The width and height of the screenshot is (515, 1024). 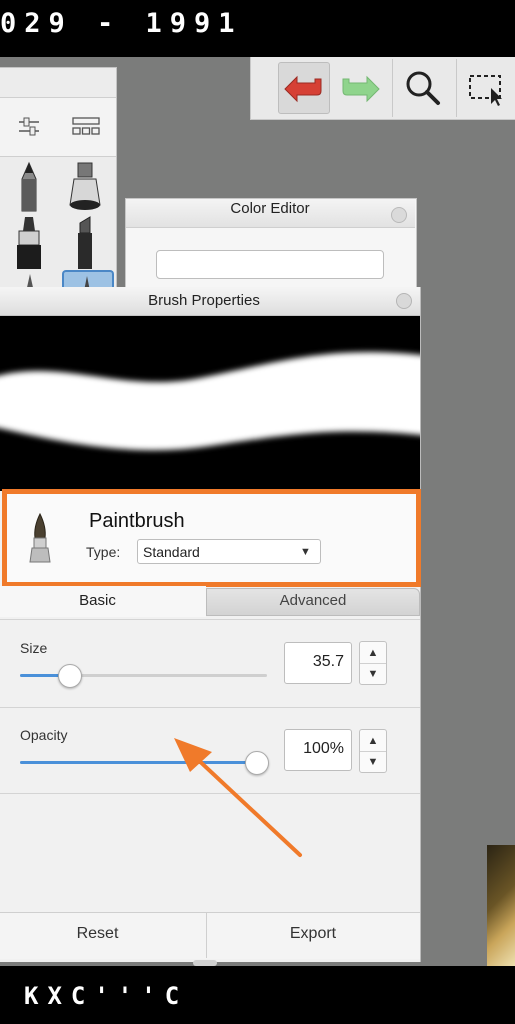 What do you see at coordinates (58, 127) in the screenshot?
I see `brush-library-tabs` at bounding box center [58, 127].